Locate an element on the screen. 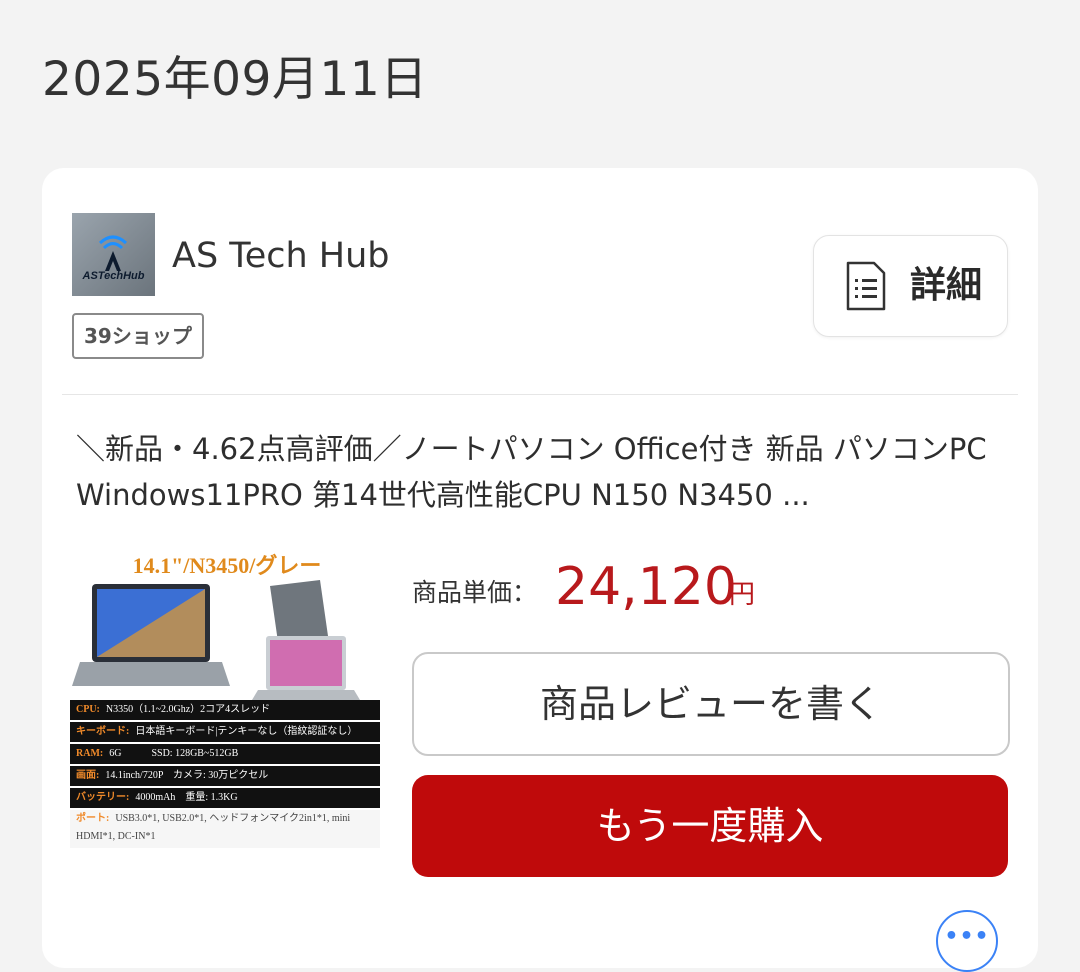  order-date: 2025年09月11日 is located at coordinates (235, 79).